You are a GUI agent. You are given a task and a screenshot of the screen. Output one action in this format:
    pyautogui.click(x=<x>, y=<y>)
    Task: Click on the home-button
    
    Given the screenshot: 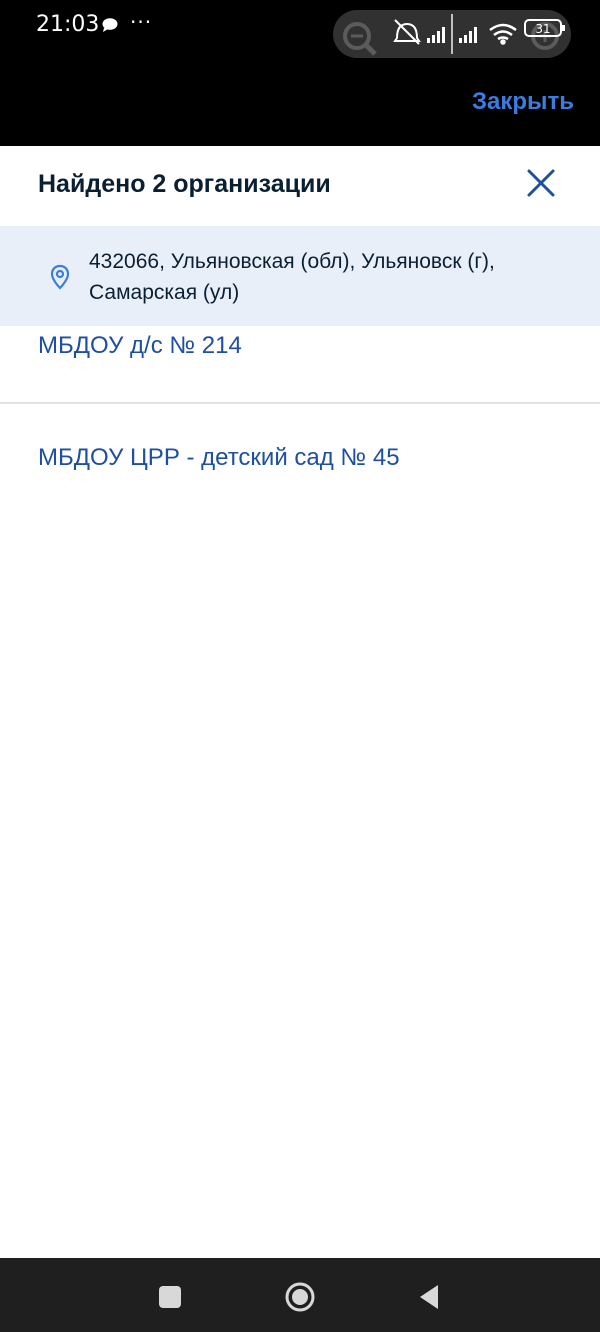 What is the action you would take?
    pyautogui.click(x=300, y=1296)
    